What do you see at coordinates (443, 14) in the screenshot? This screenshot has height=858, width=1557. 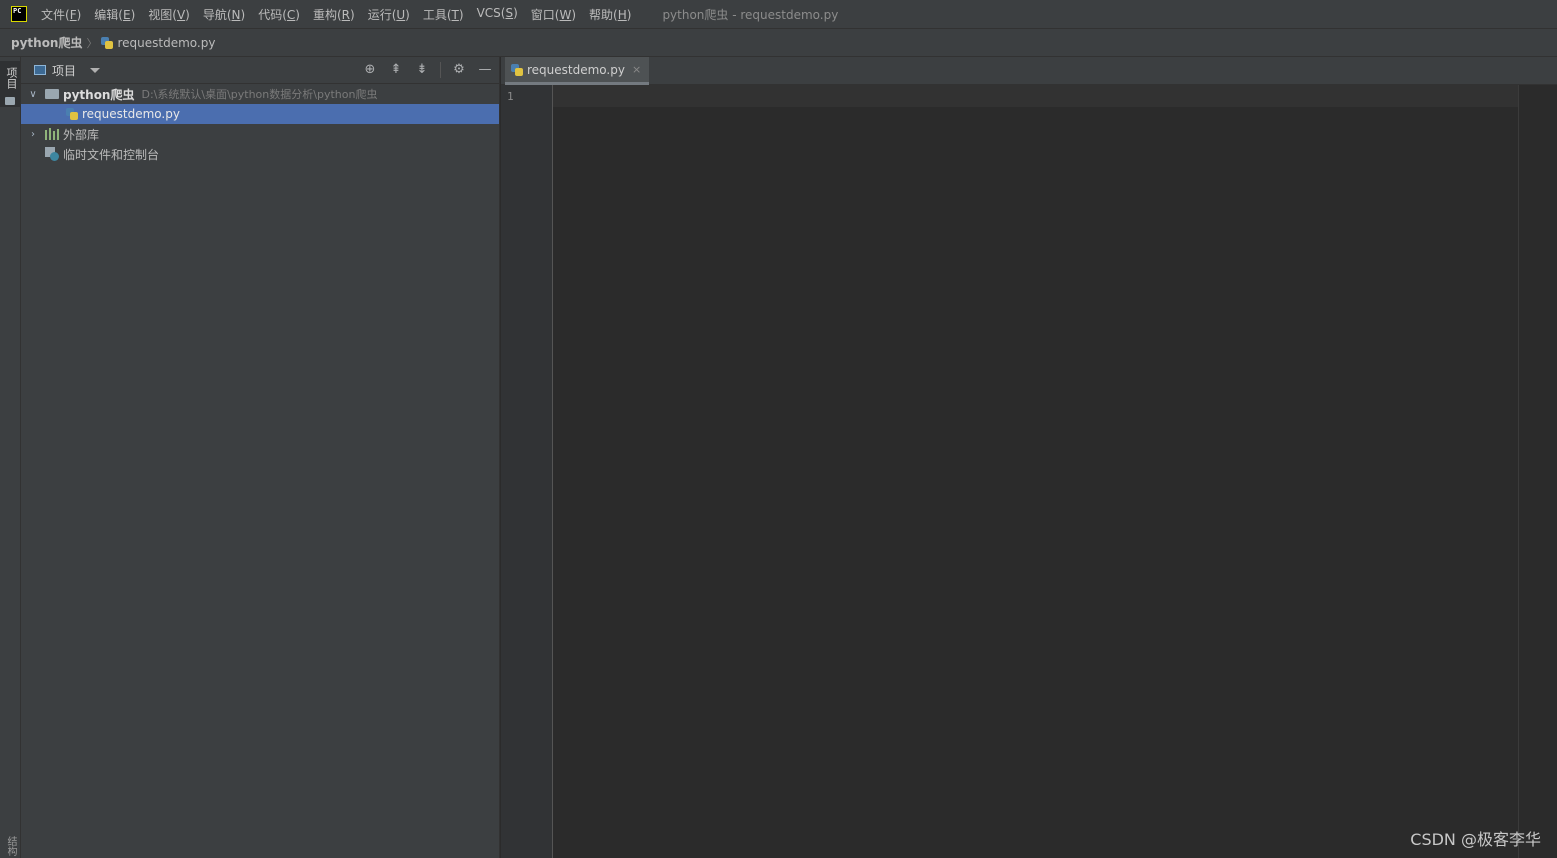 I see `menu-tools: 工具(T)` at bounding box center [443, 14].